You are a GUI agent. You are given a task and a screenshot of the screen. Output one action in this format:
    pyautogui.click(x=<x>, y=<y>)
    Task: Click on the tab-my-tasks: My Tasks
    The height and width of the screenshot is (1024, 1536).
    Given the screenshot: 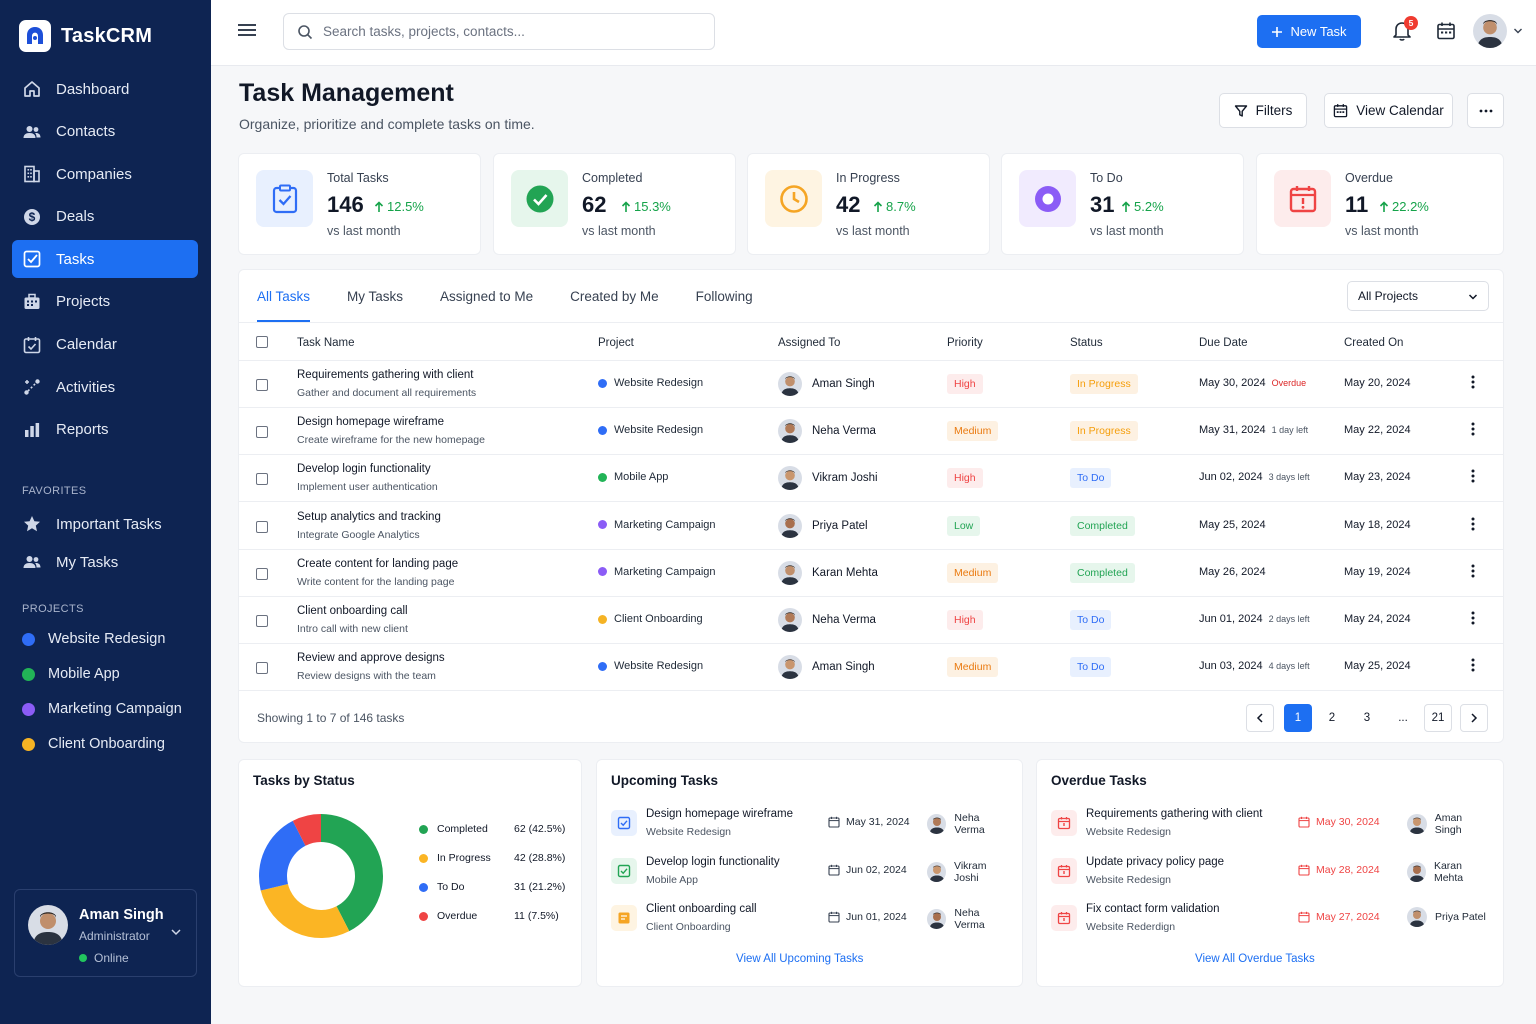 What is the action you would take?
    pyautogui.click(x=375, y=296)
    